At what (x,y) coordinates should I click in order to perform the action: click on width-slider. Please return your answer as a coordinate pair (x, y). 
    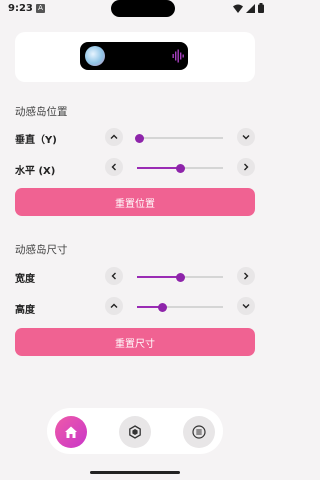
    Looking at the image, I should click on (180, 277).